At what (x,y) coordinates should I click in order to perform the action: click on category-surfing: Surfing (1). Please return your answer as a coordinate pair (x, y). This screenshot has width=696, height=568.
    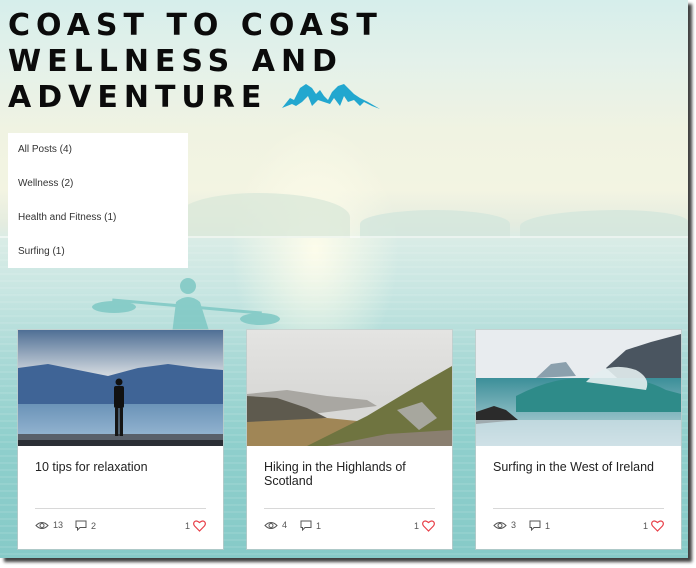
    Looking at the image, I should click on (98, 262).